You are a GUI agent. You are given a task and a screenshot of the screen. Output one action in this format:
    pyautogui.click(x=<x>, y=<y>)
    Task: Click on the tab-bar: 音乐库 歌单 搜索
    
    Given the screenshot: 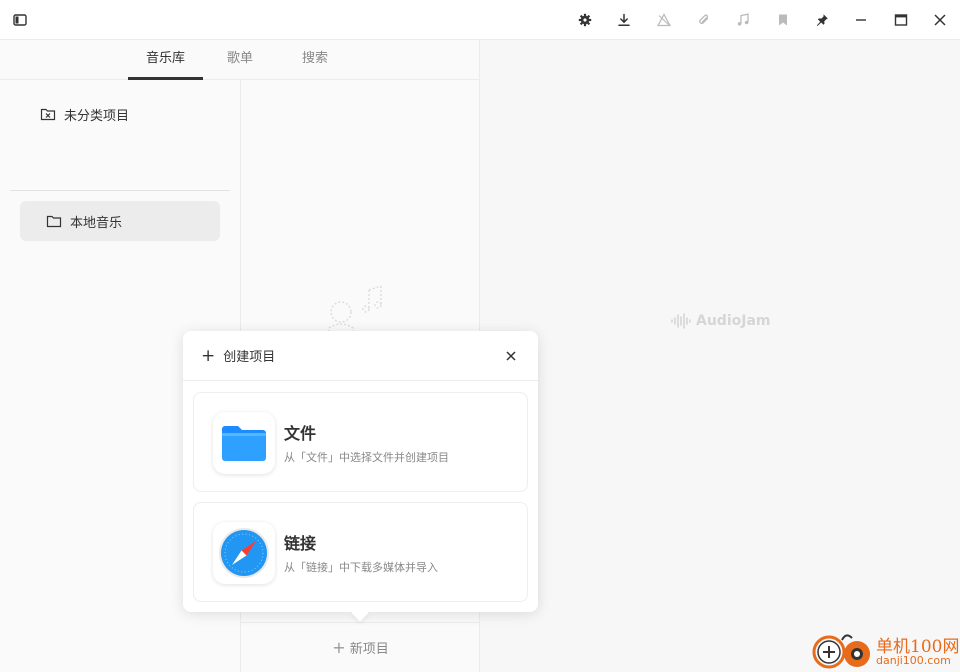 What is the action you would take?
    pyautogui.click(x=240, y=60)
    